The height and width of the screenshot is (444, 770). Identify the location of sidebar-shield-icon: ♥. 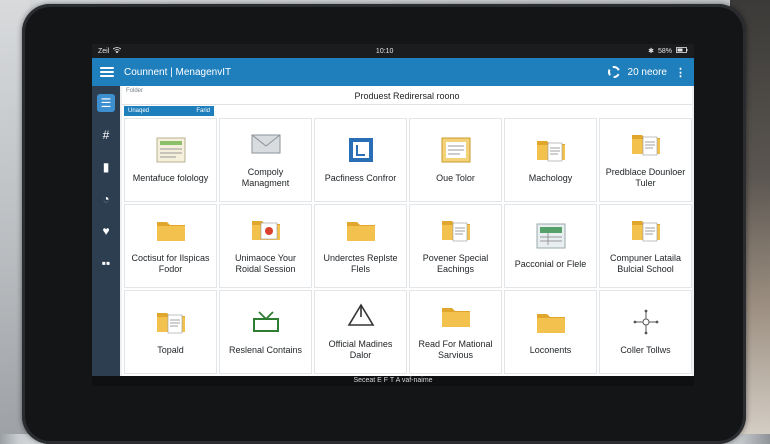
(106, 231).